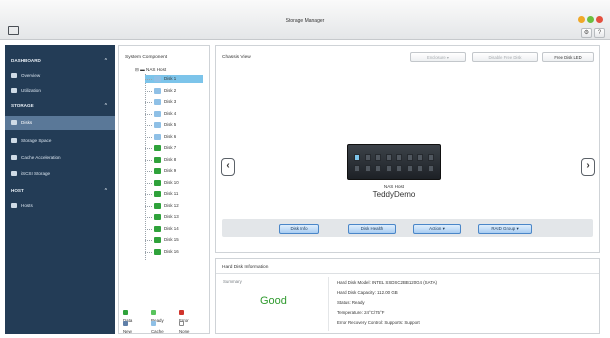  What do you see at coordinates (174, 206) in the screenshot?
I see `tree-item-disk: Disk 12` at bounding box center [174, 206].